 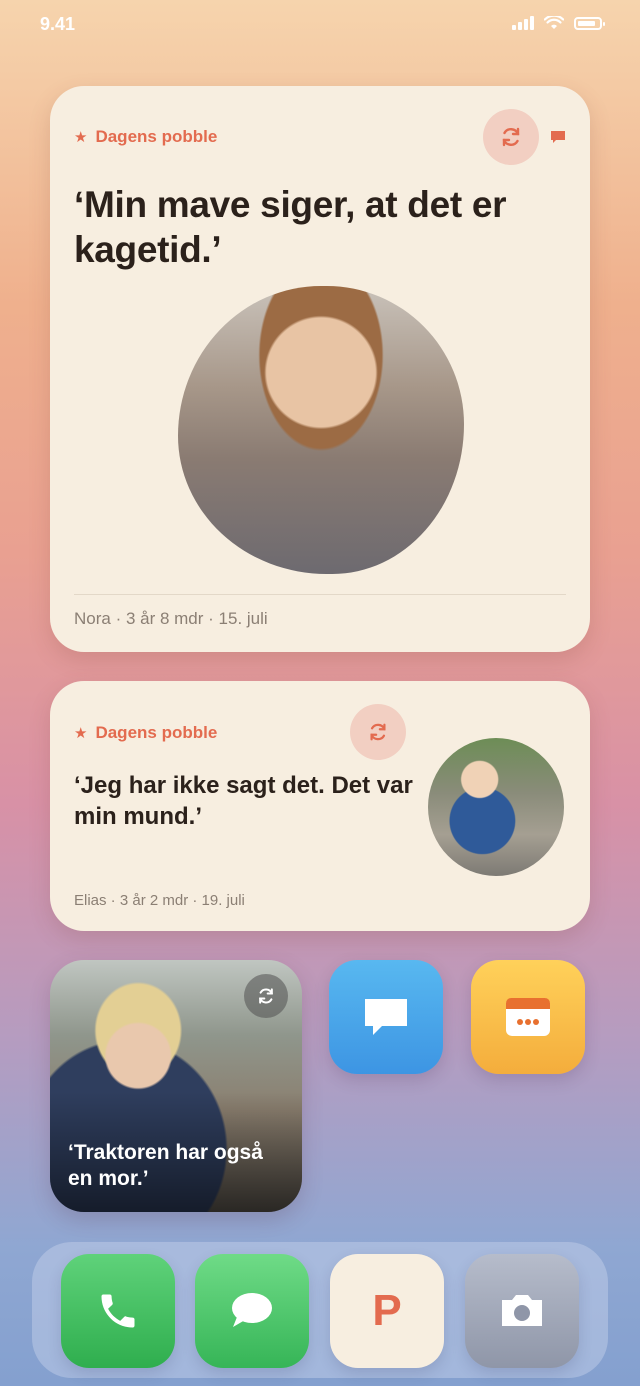 I want to click on chat-bubble-icon, so click(x=386, y=1017).